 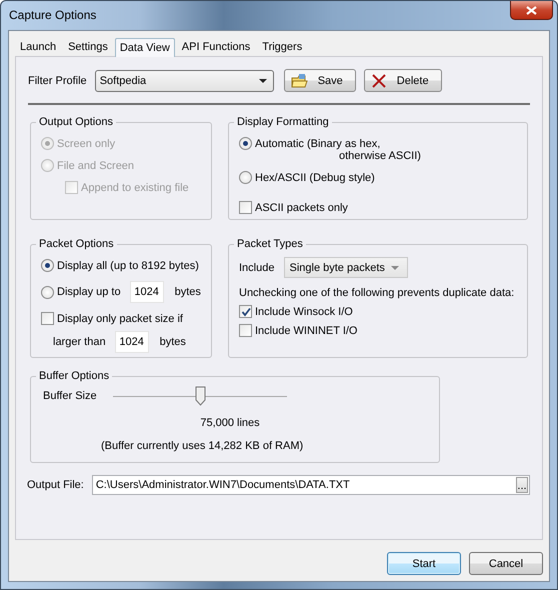 What do you see at coordinates (346, 267) in the screenshot?
I see `include-dropdown: Single byte packets` at bounding box center [346, 267].